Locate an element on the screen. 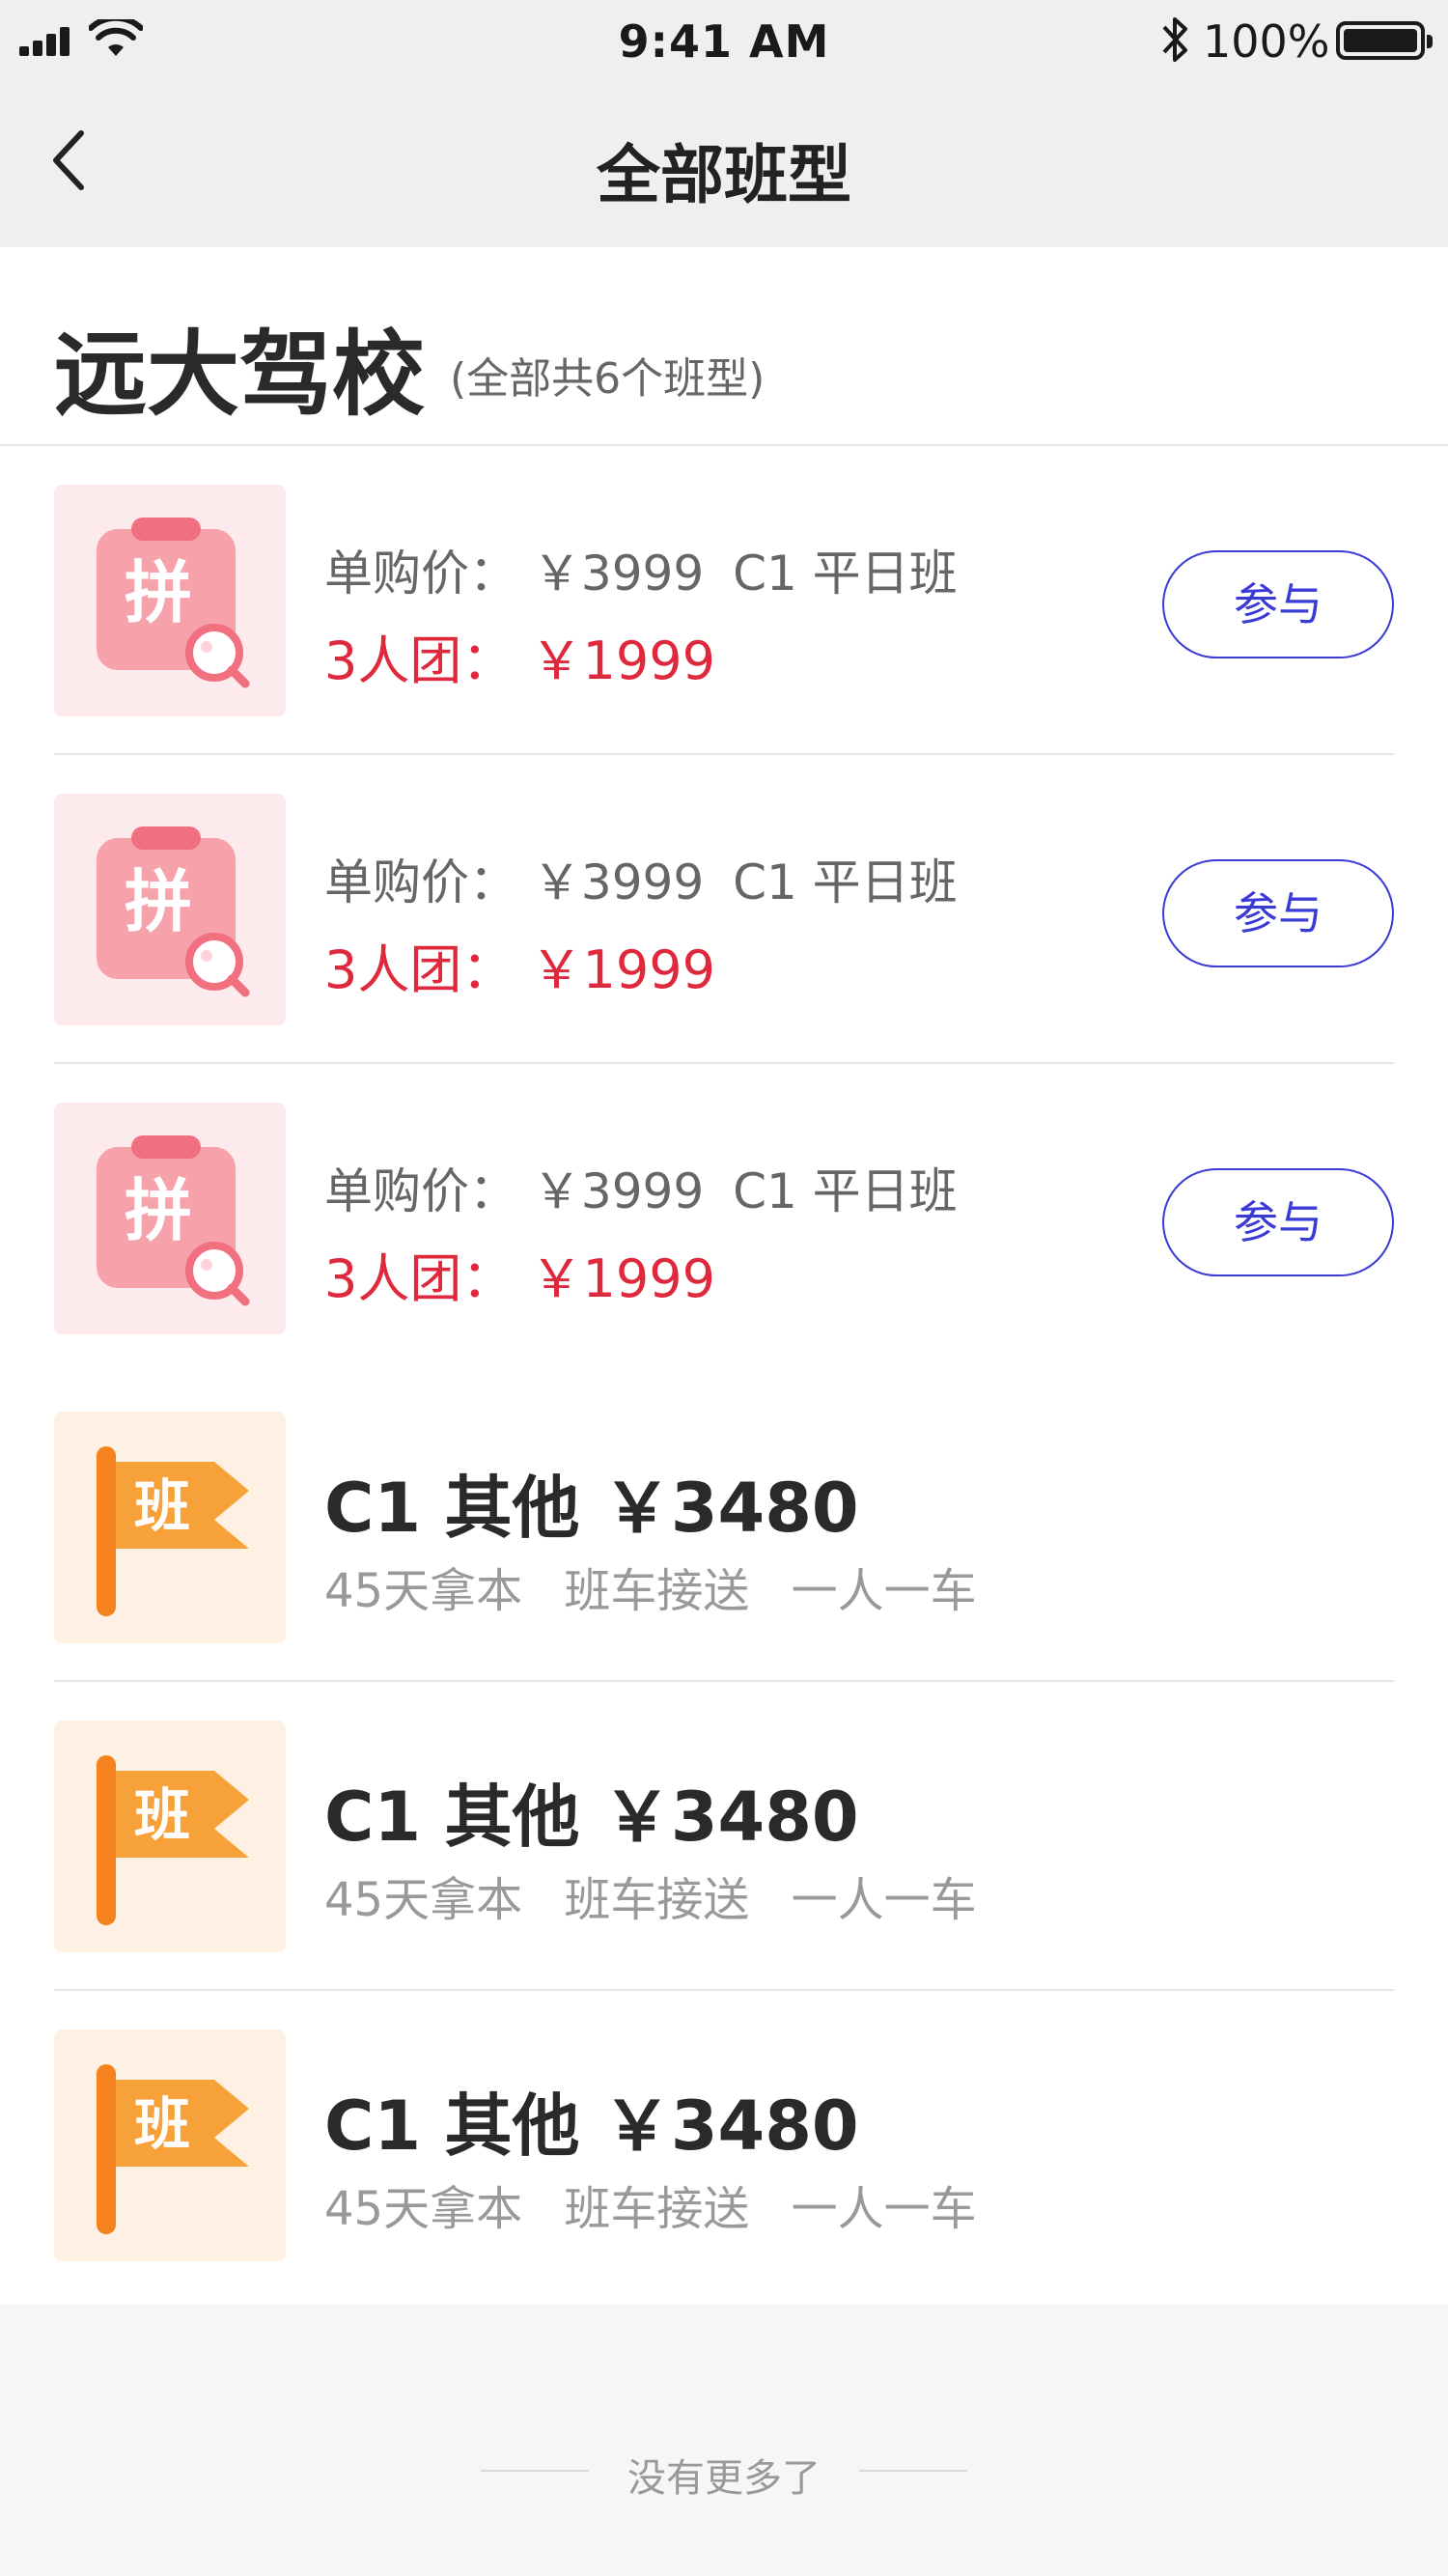  top-bar: 9:41 AM 100% 全部班型 is located at coordinates (724, 124).